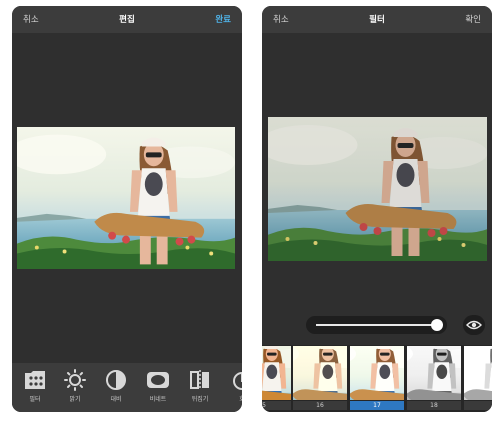 The image size is (496, 425). I want to click on slider-track, so click(376, 325).